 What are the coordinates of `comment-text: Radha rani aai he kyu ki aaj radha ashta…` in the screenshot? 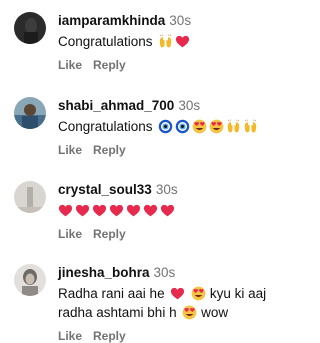 It's located at (182, 303).